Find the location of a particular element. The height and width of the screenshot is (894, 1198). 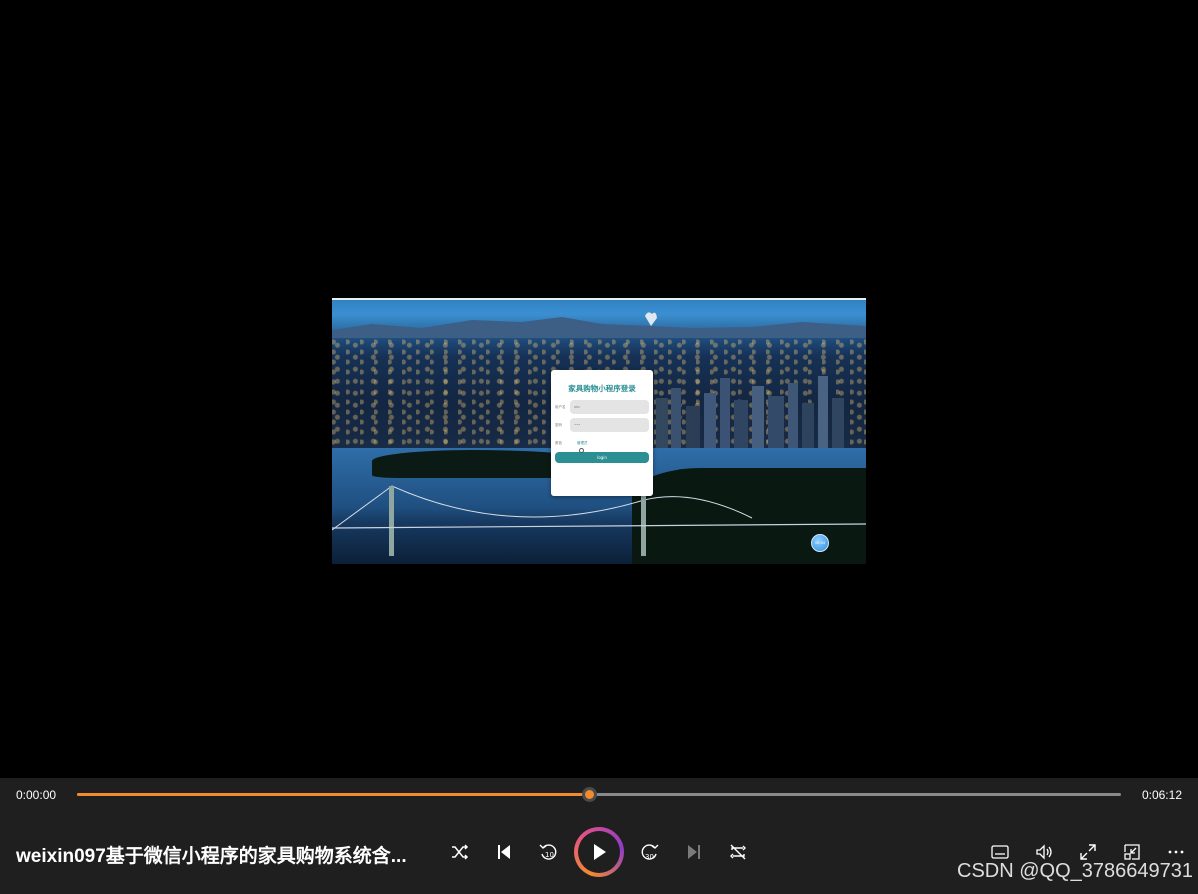

previous-icon is located at coordinates (504, 852).